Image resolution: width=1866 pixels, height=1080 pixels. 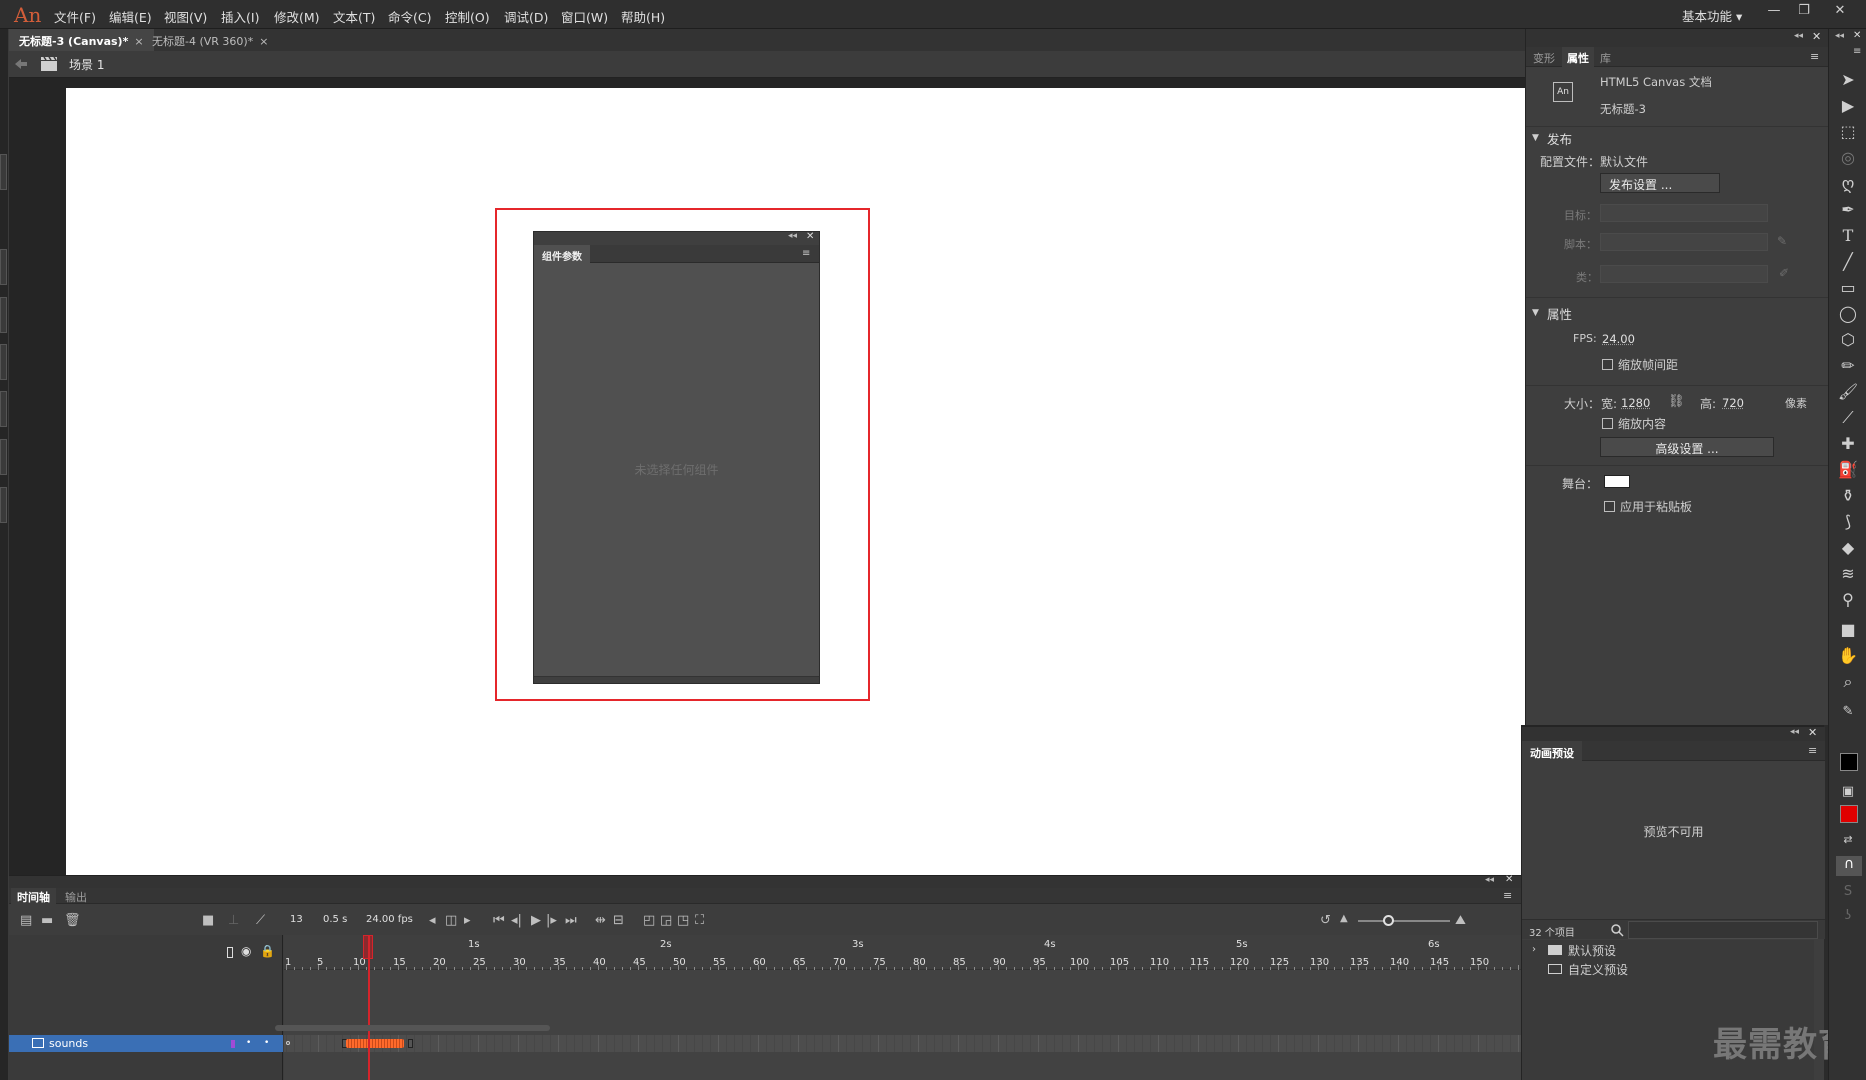 I want to click on folder-custom-presets: 自定义预设, so click(x=1598, y=969).